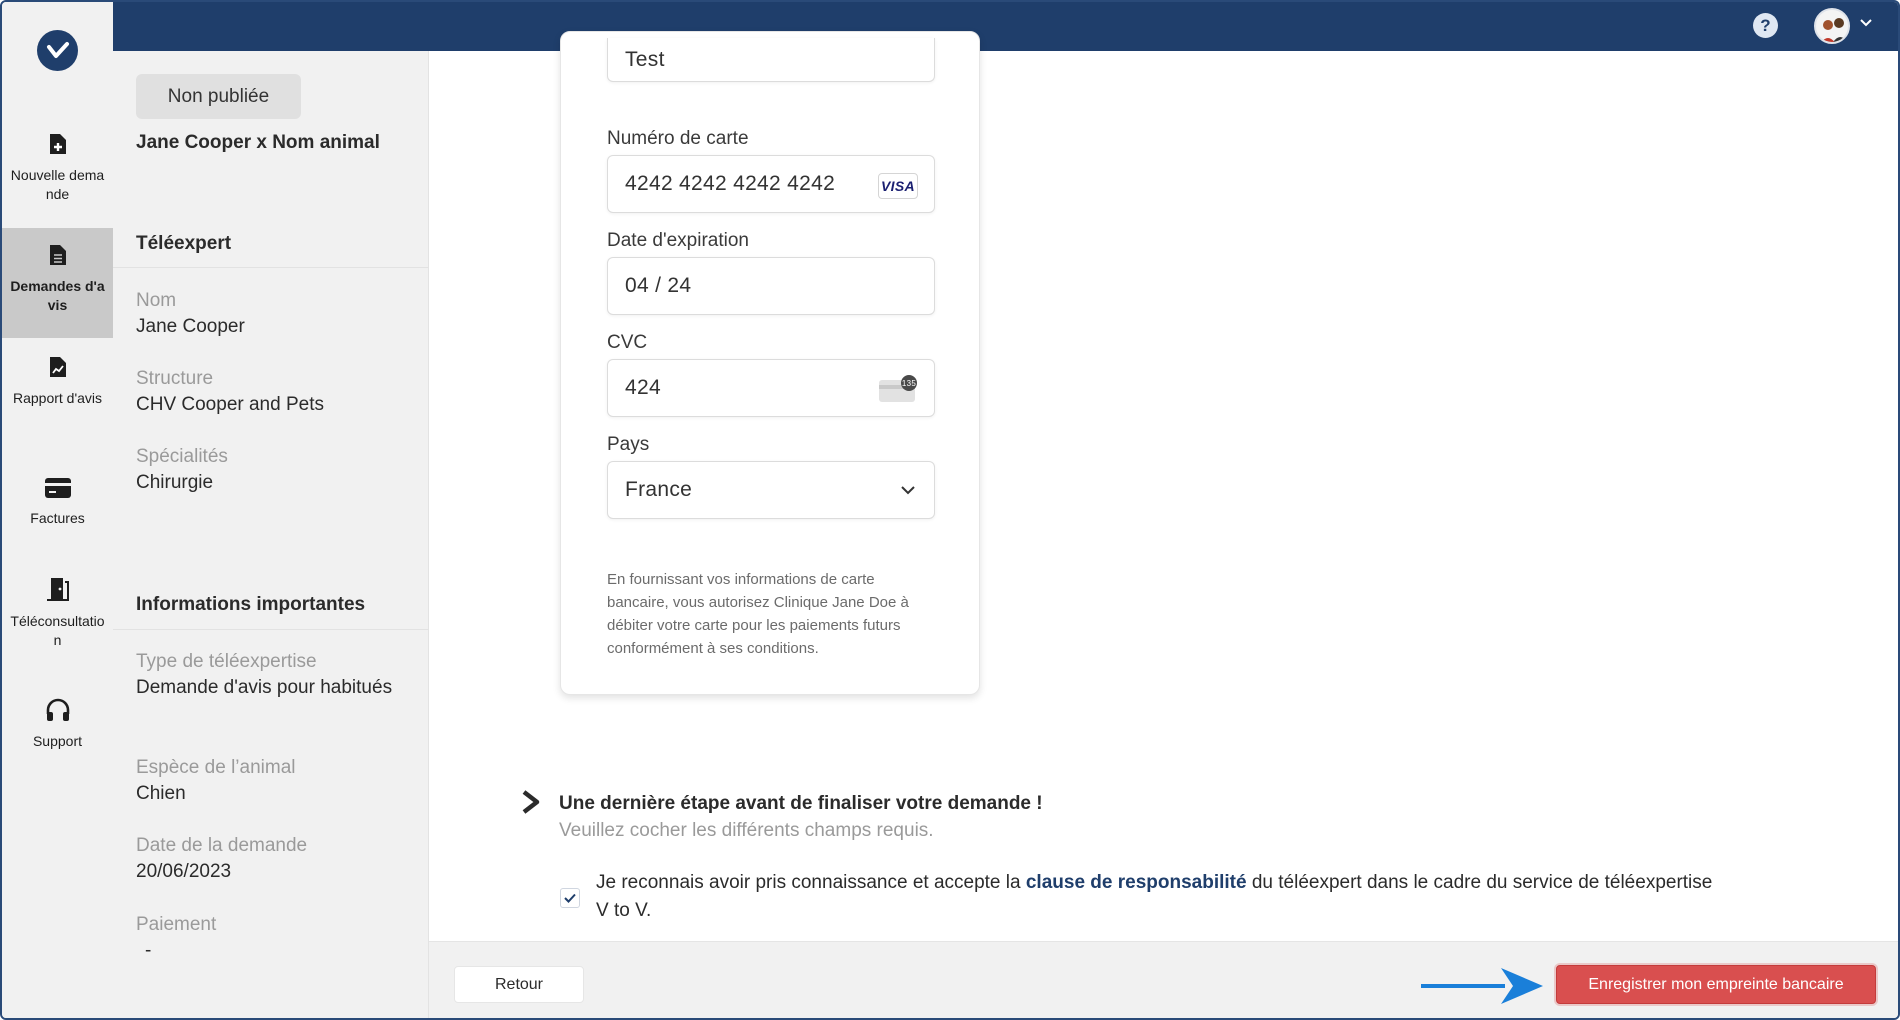 This screenshot has width=1900, height=1020. What do you see at coordinates (57, 255) in the screenshot?
I see `document-icon` at bounding box center [57, 255].